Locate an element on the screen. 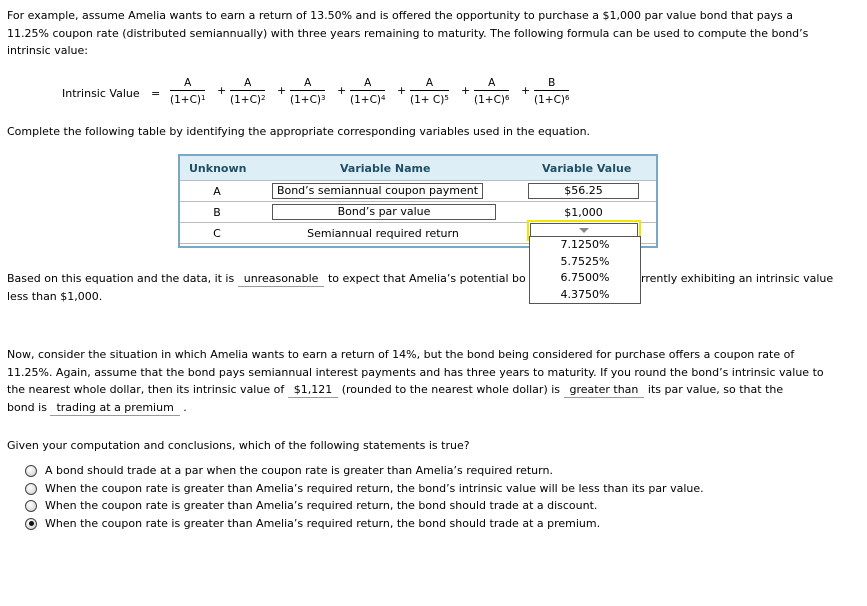  reasoning-text: less than $1,000. is located at coordinates (55, 296).